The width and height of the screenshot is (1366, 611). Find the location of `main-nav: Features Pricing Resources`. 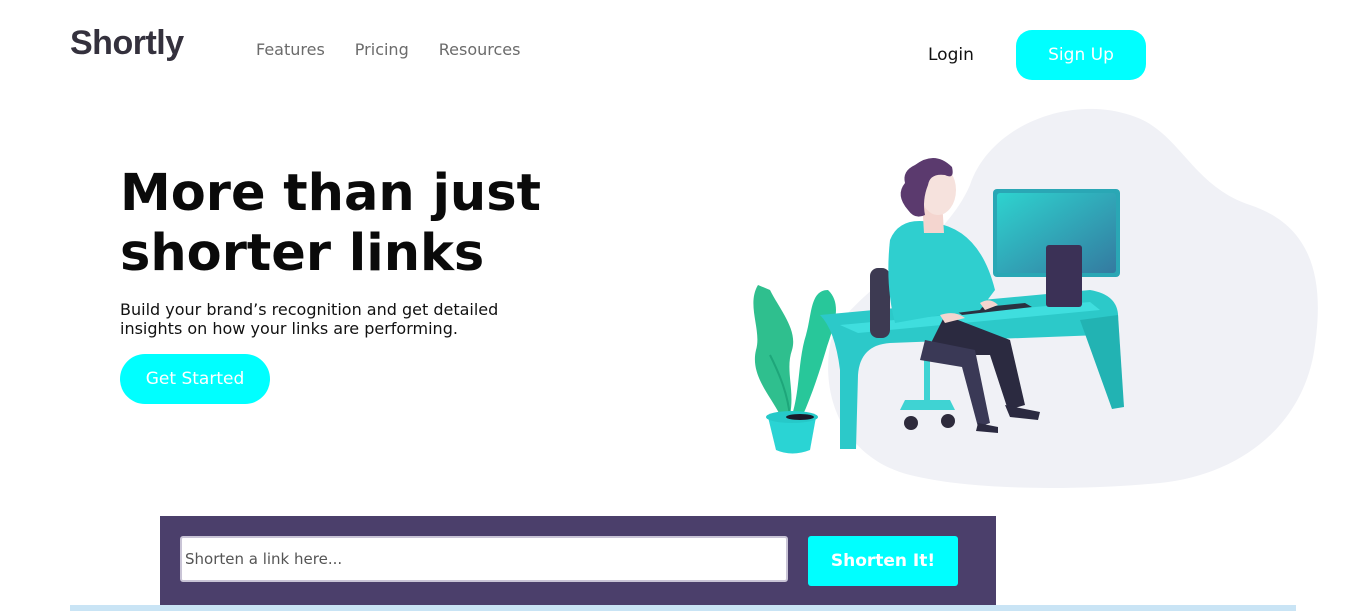

main-nav: Features Pricing Resources is located at coordinates (388, 49).